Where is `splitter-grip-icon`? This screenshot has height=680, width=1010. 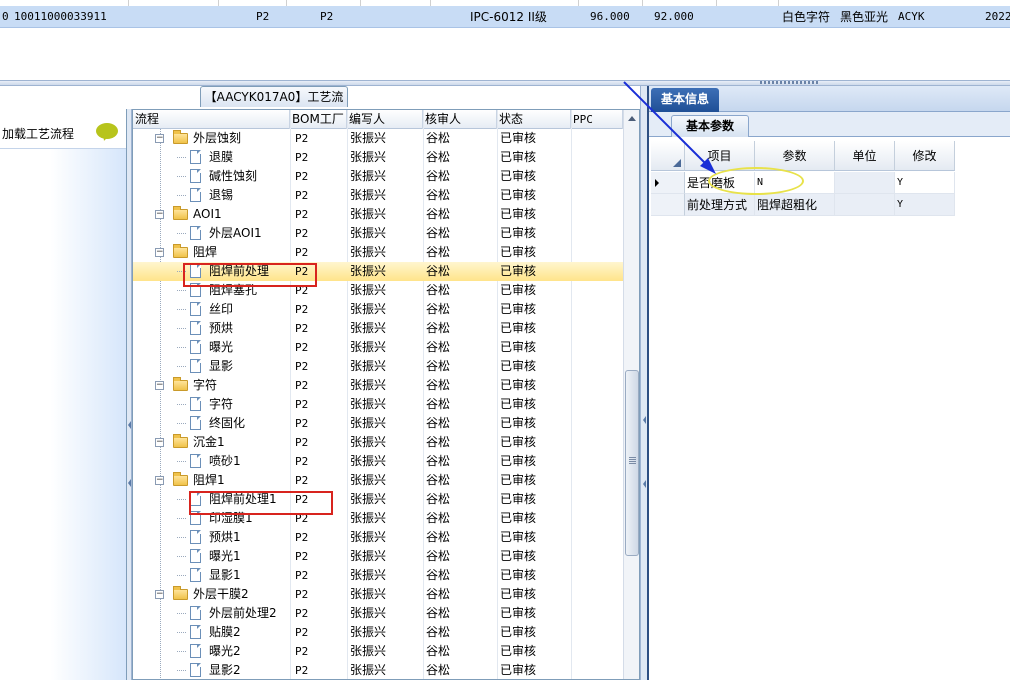 splitter-grip-icon is located at coordinates (790, 82).